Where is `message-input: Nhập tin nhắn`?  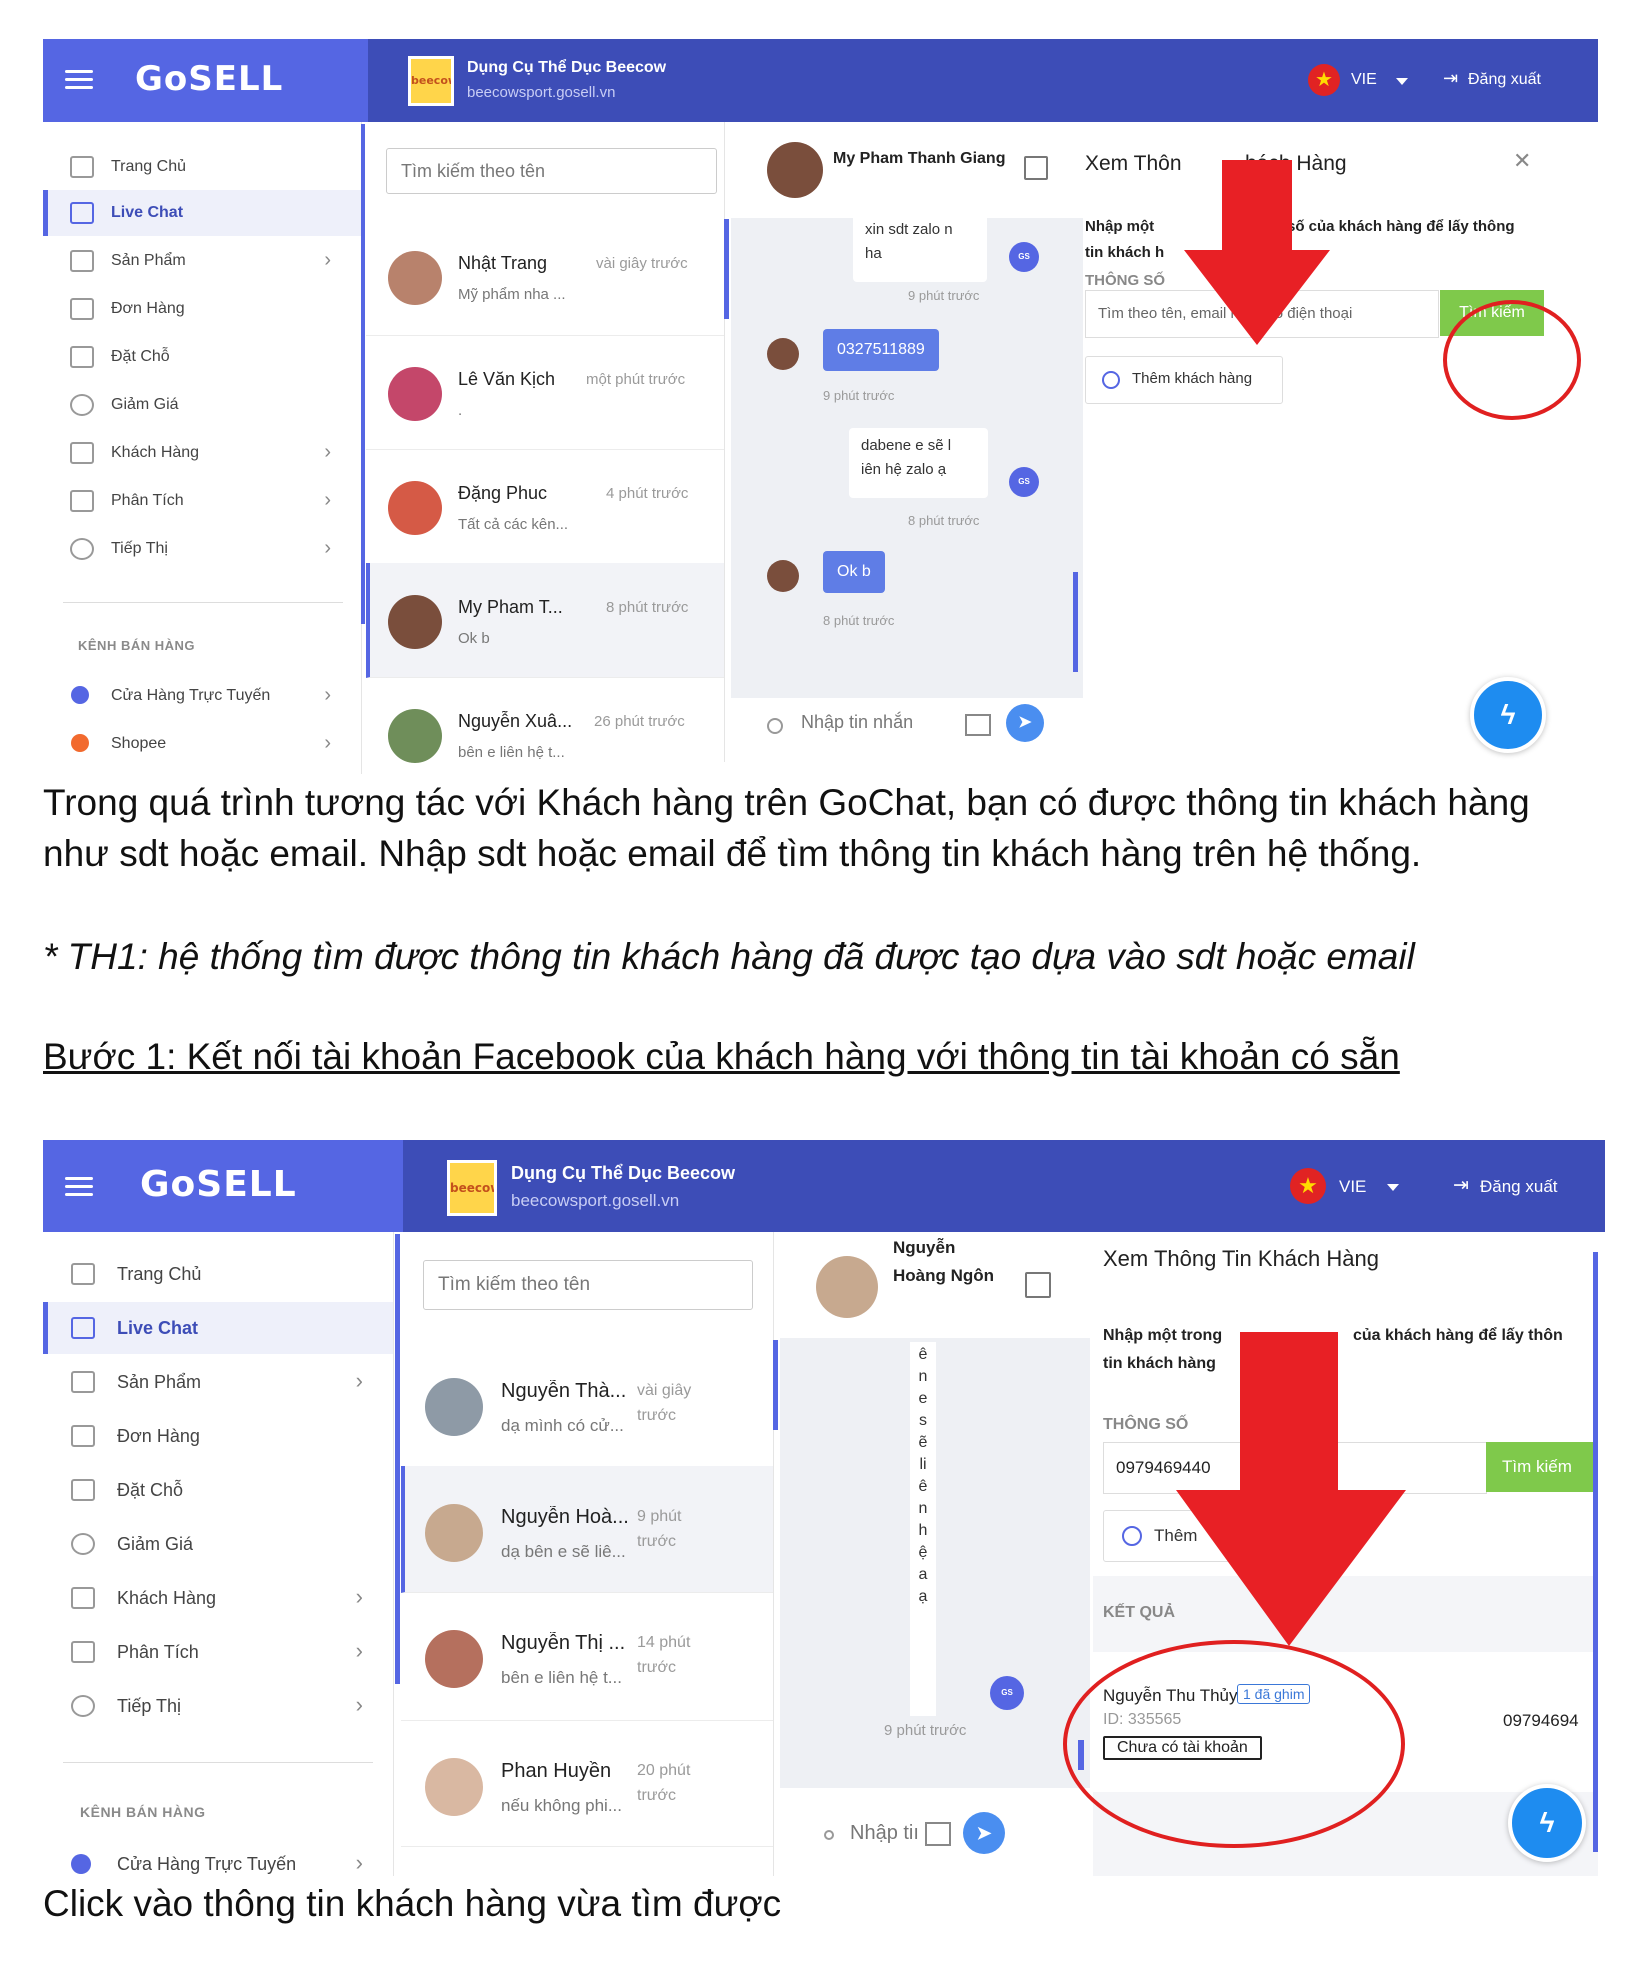
message-input: Nhập tin nhắn is located at coordinates (857, 722).